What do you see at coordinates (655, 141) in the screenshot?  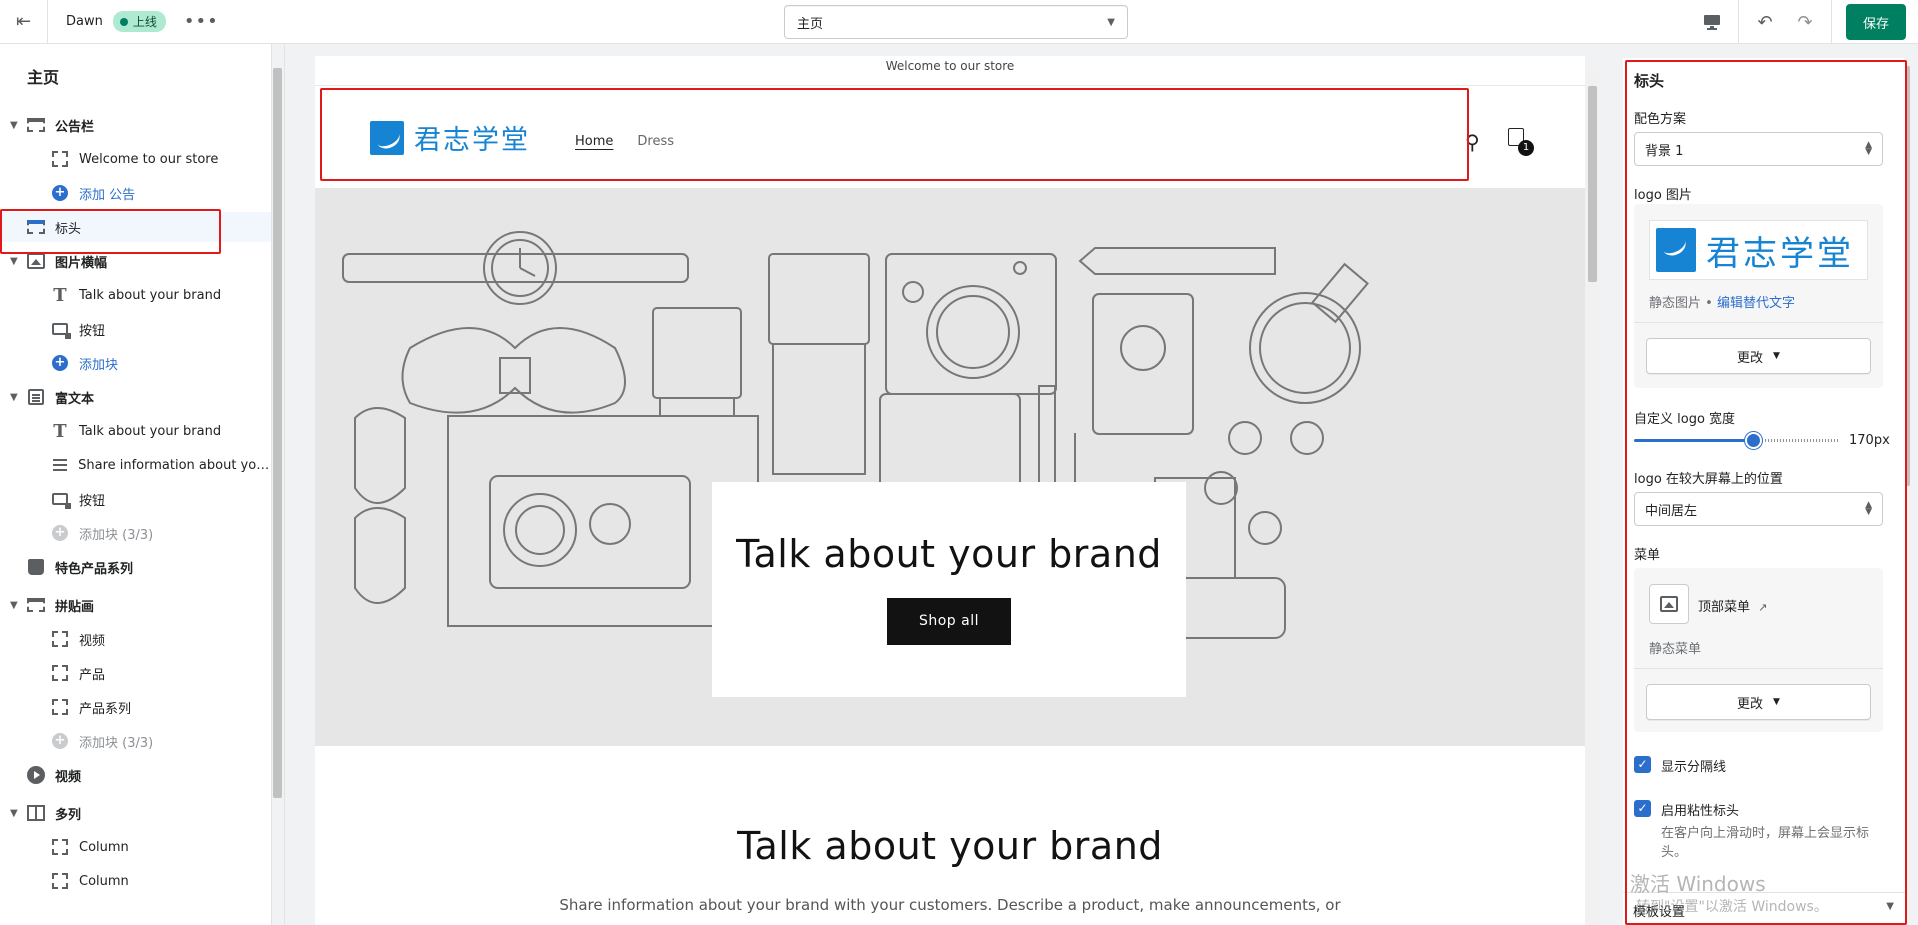 I see `nav-dress: Dress` at bounding box center [655, 141].